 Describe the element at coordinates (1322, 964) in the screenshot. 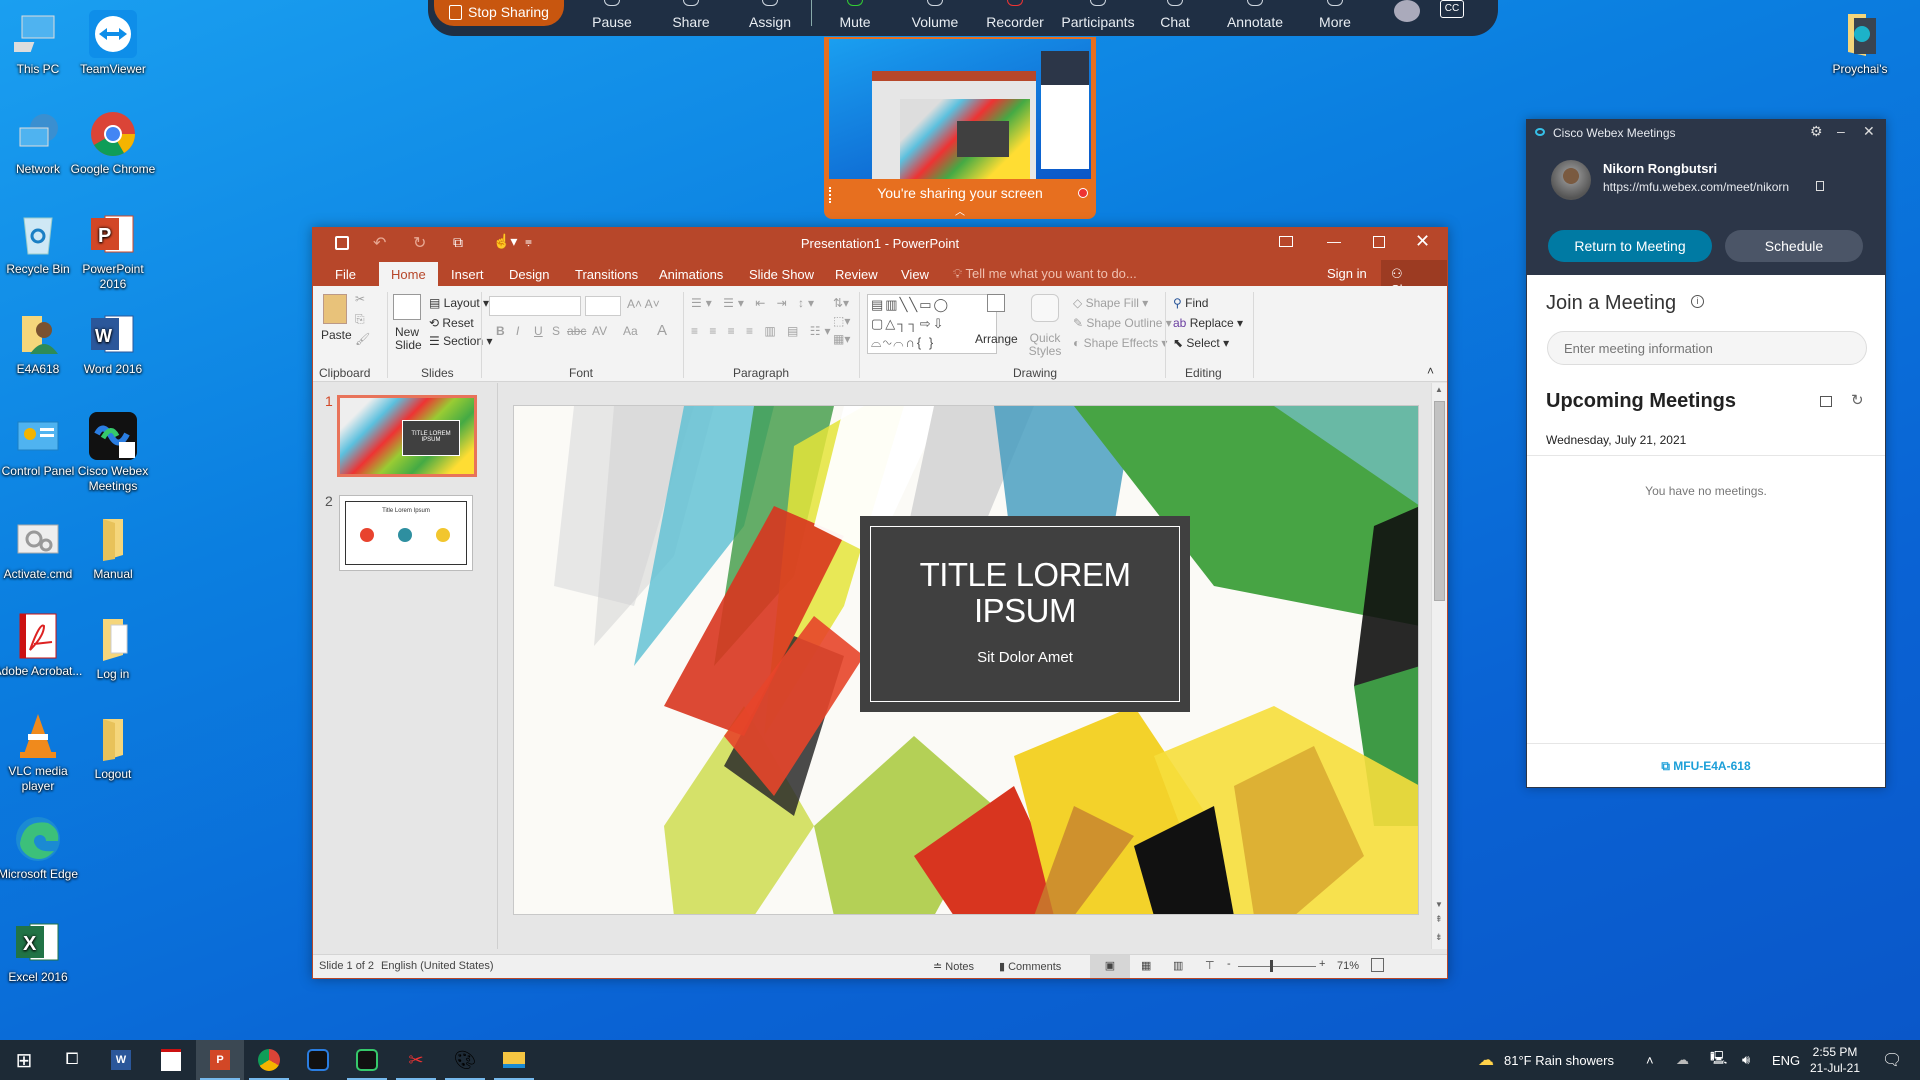

I see `zoom-in-button: +` at that location.